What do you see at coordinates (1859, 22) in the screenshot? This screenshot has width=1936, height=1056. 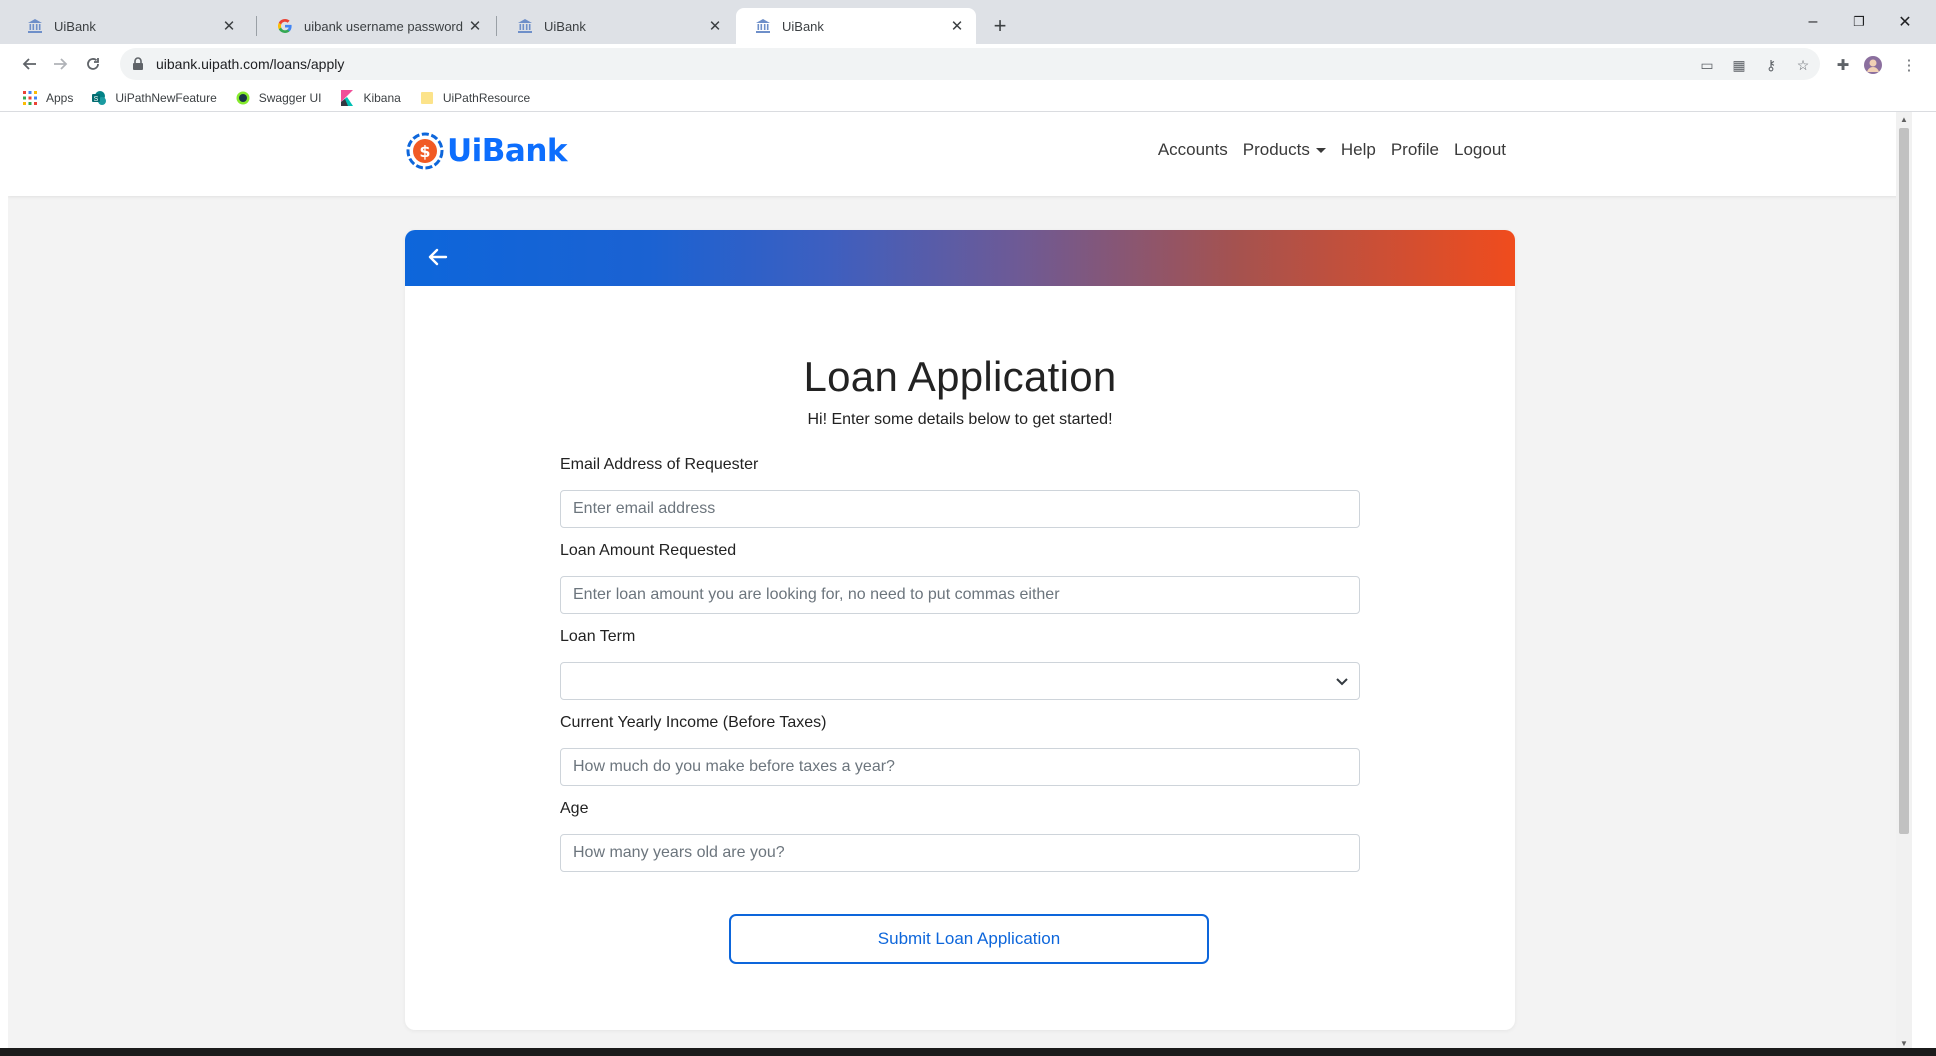 I see `restore-button: ❐` at bounding box center [1859, 22].